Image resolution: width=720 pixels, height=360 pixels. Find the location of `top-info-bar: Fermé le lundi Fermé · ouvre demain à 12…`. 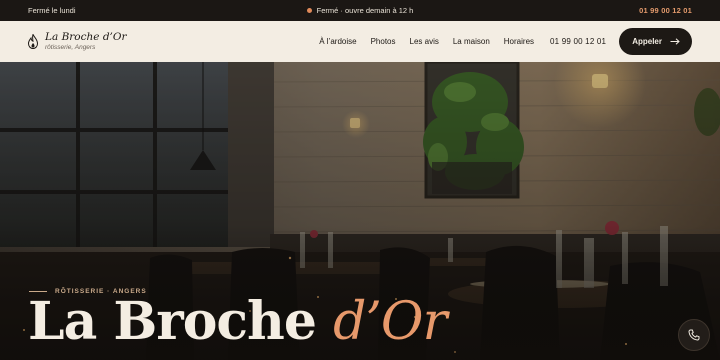

top-info-bar: Fermé le lundi Fermé · ouvre demain à 12… is located at coordinates (360, 10).